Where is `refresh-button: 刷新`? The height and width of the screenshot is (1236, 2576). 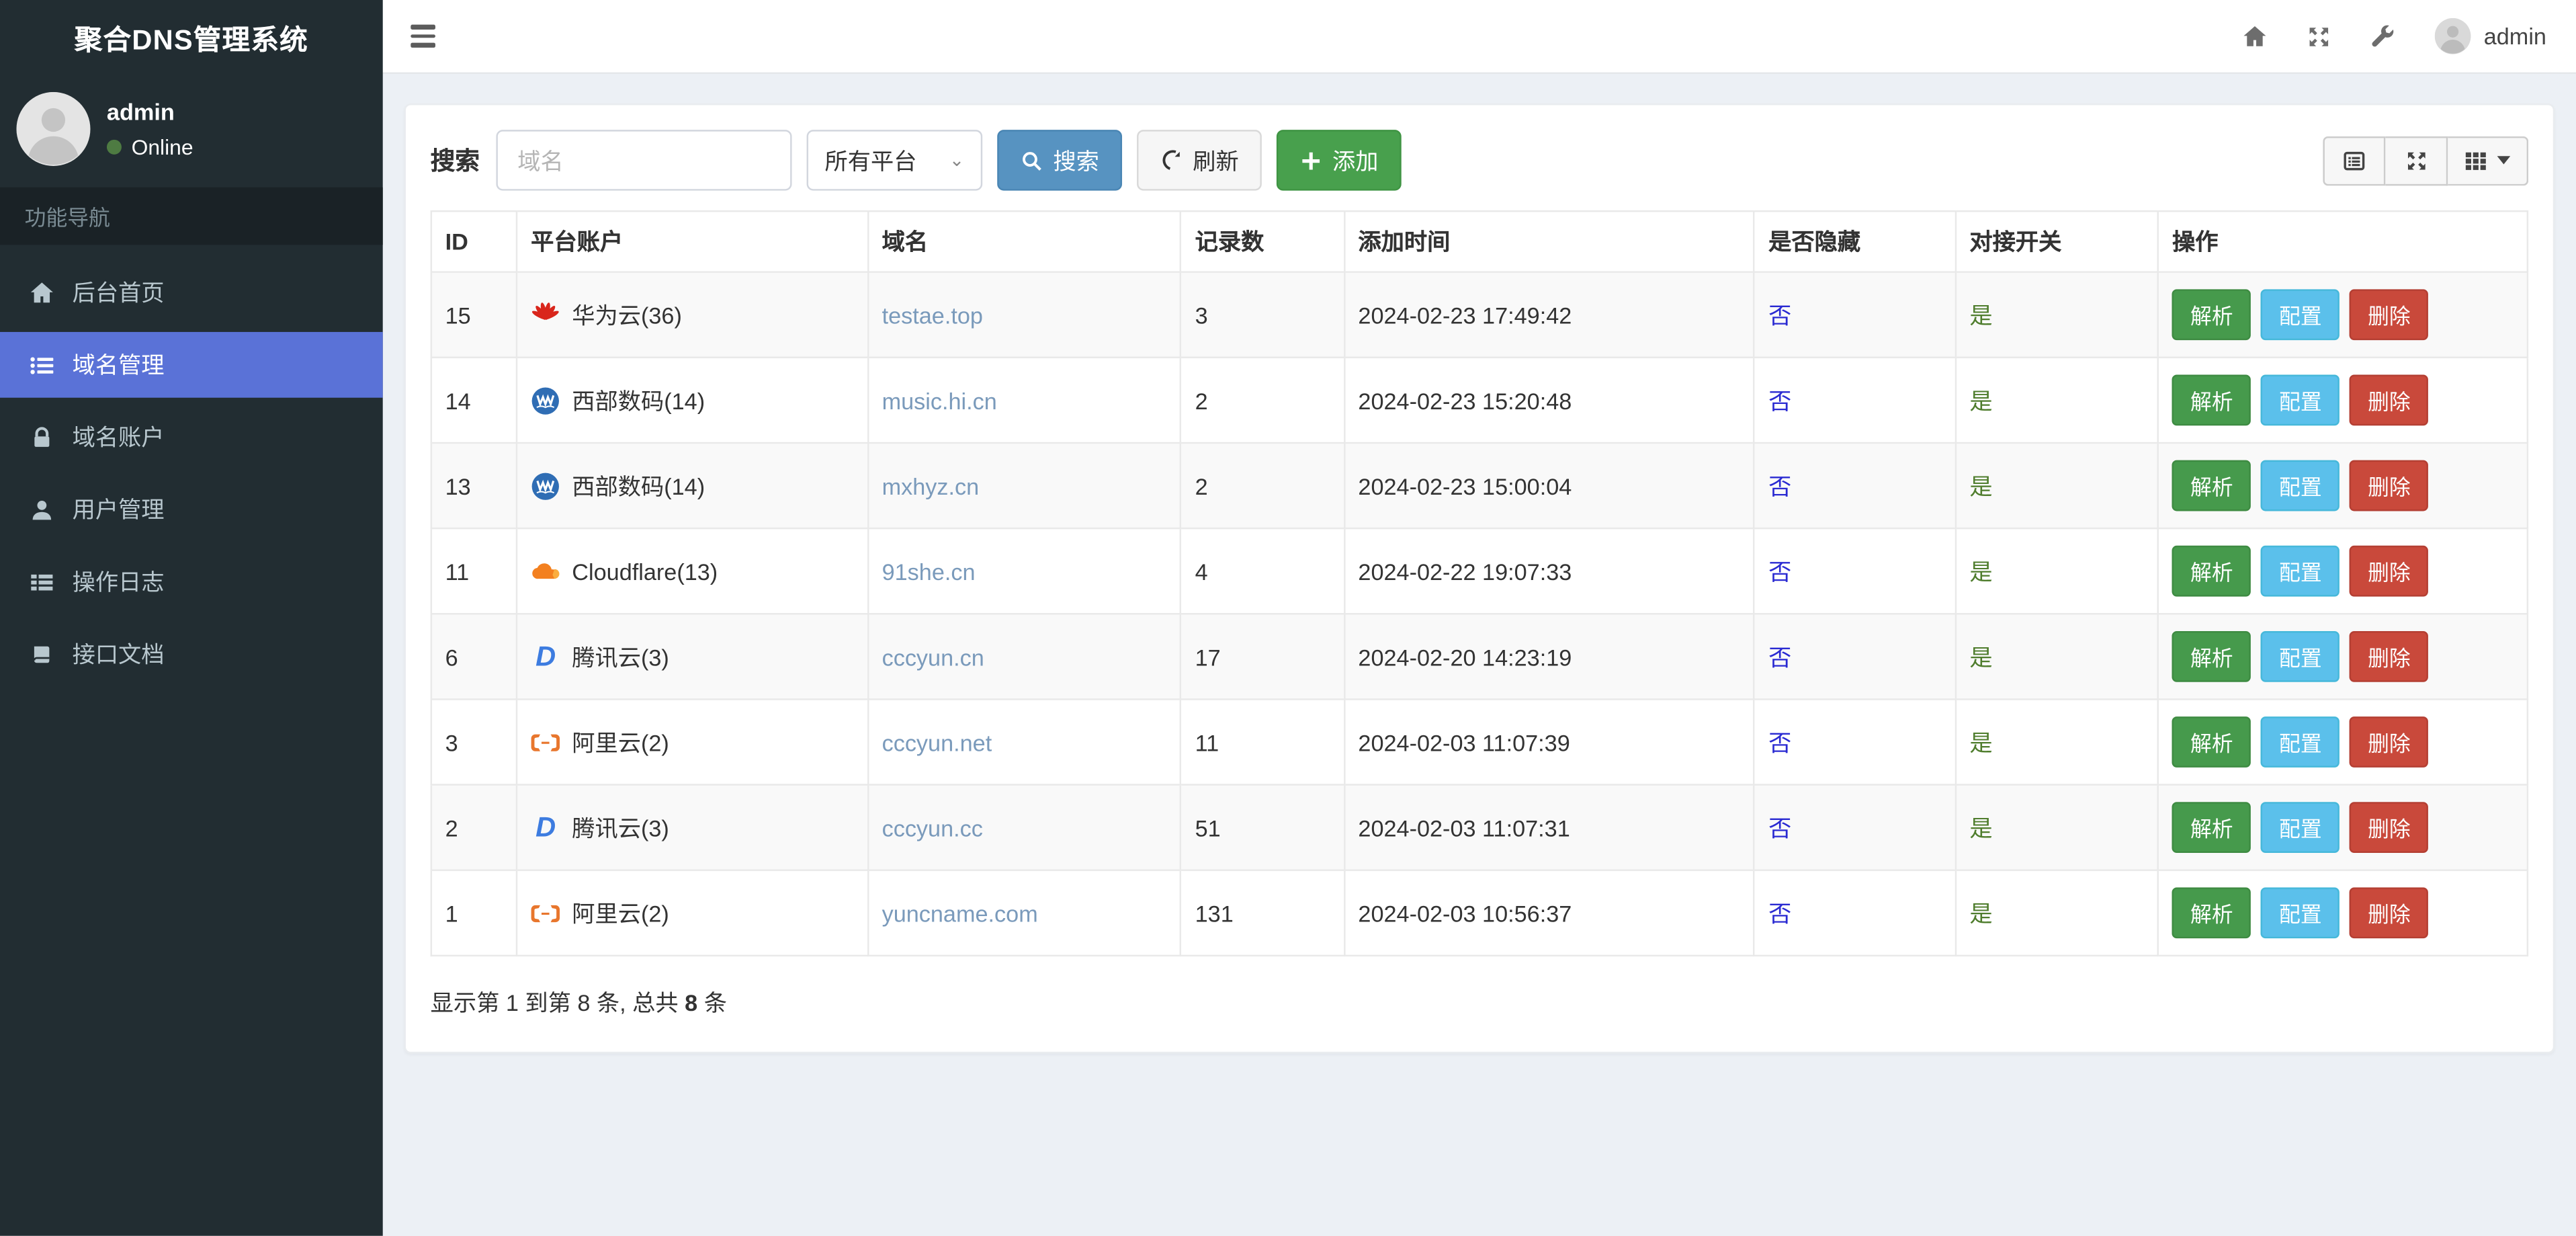 refresh-button: 刷新 is located at coordinates (1199, 160).